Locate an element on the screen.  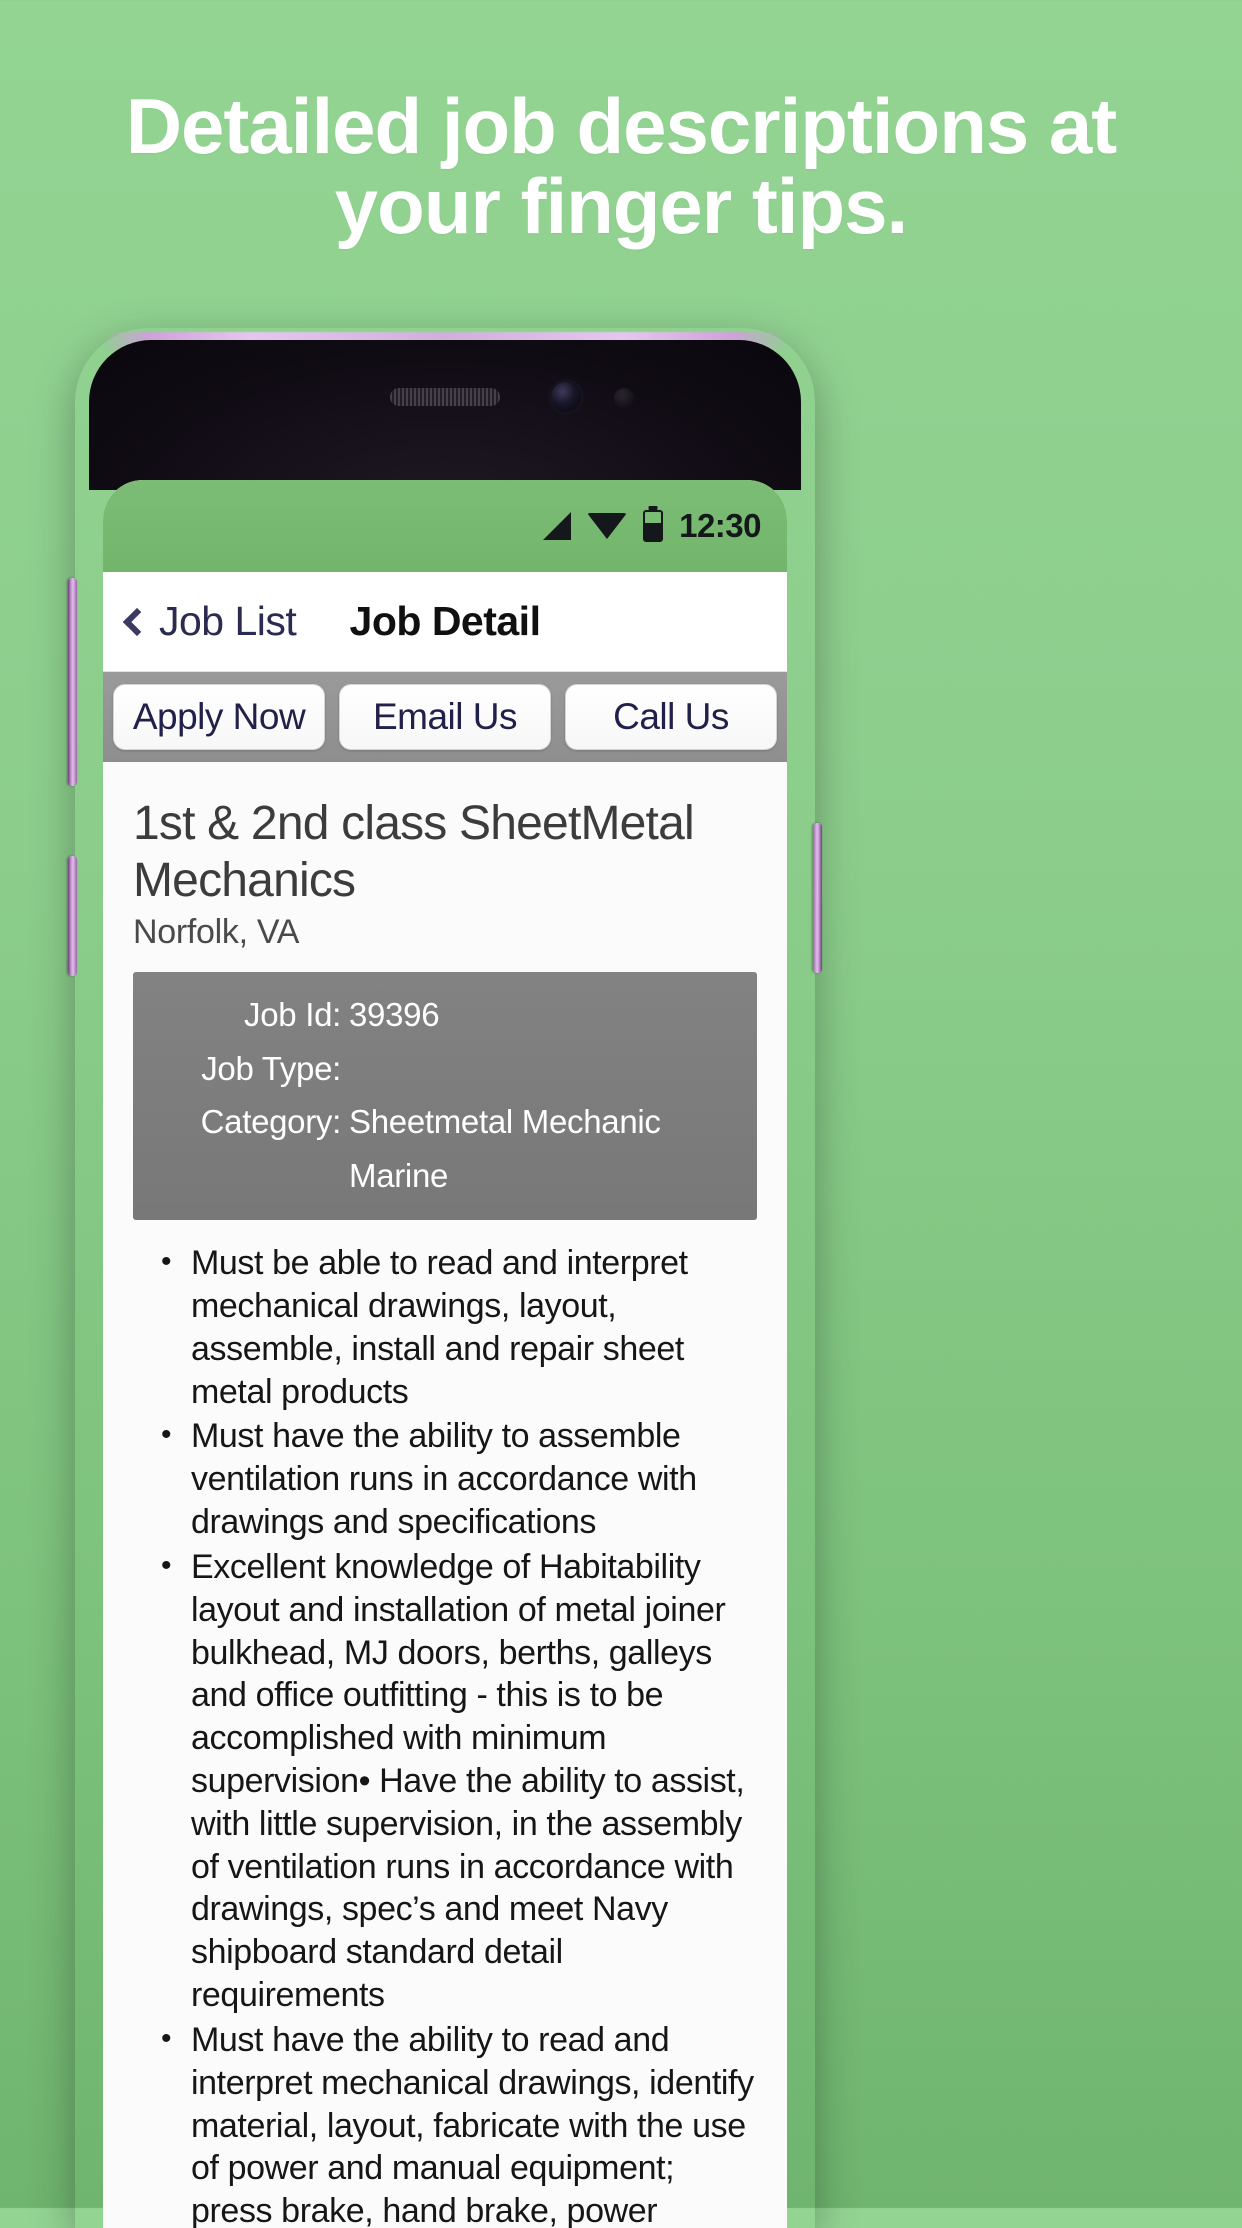
back-button-label: Job List is located at coordinates (228, 621).